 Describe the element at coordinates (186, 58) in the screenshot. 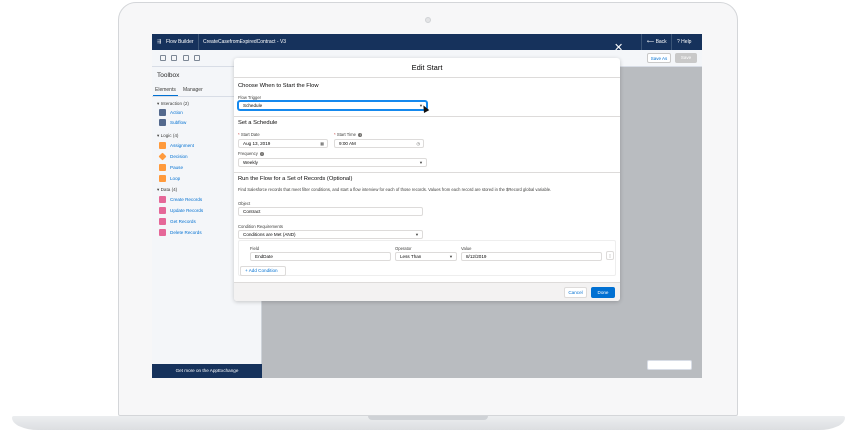

I see `copy-icon` at that location.